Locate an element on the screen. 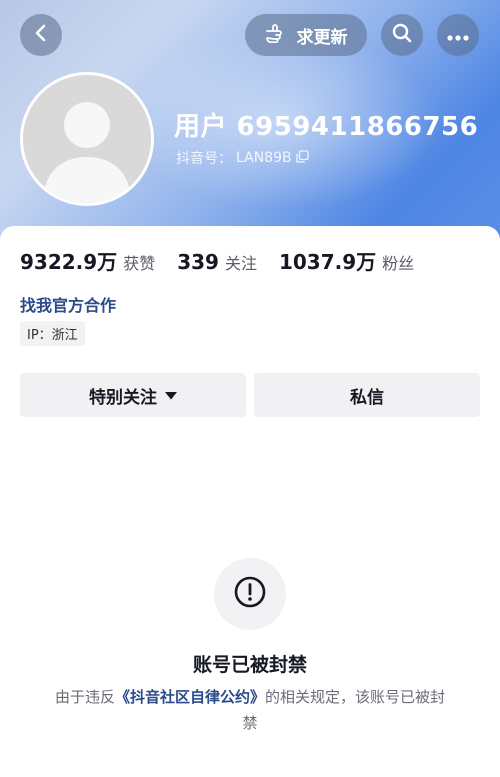  request-update-button: 求更新 is located at coordinates (306, 35).